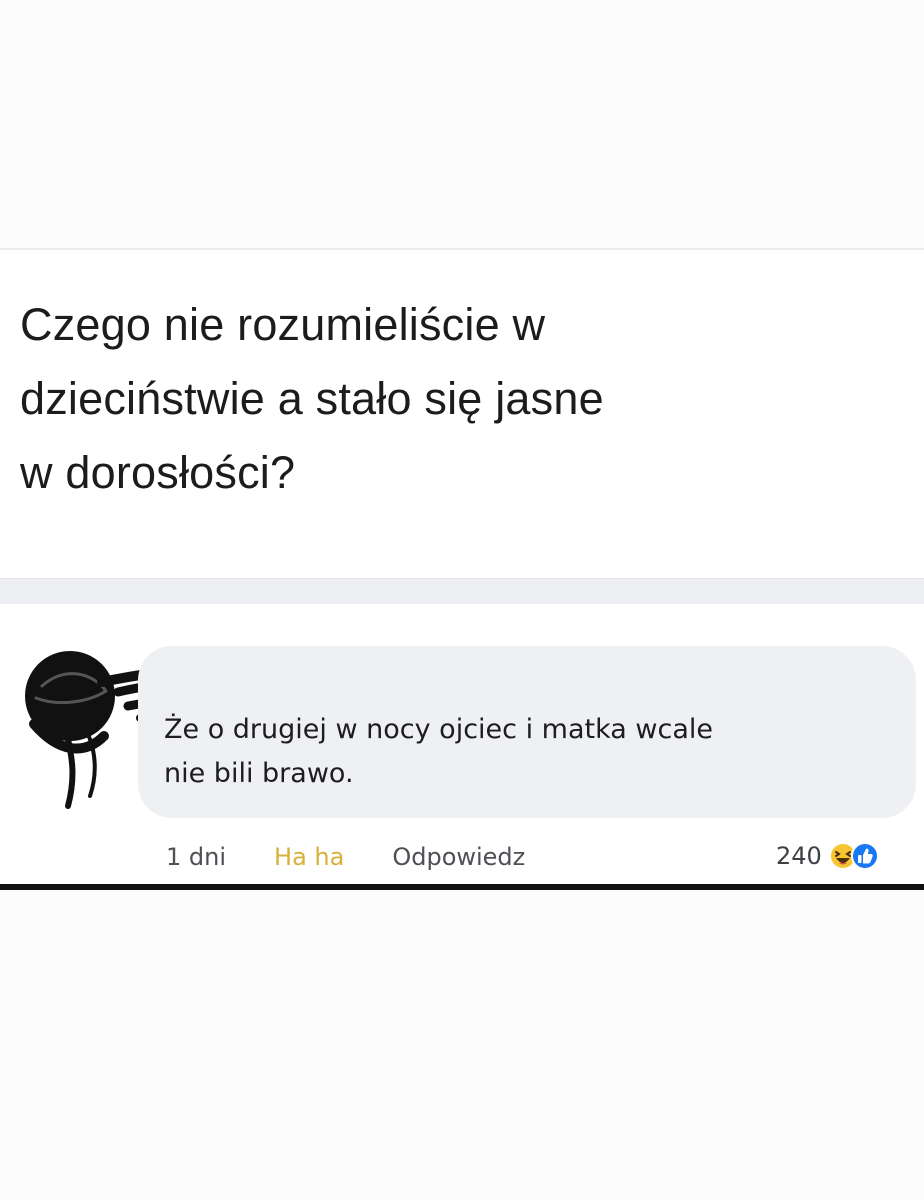  I want to click on reaction-icons, so click(854, 856).